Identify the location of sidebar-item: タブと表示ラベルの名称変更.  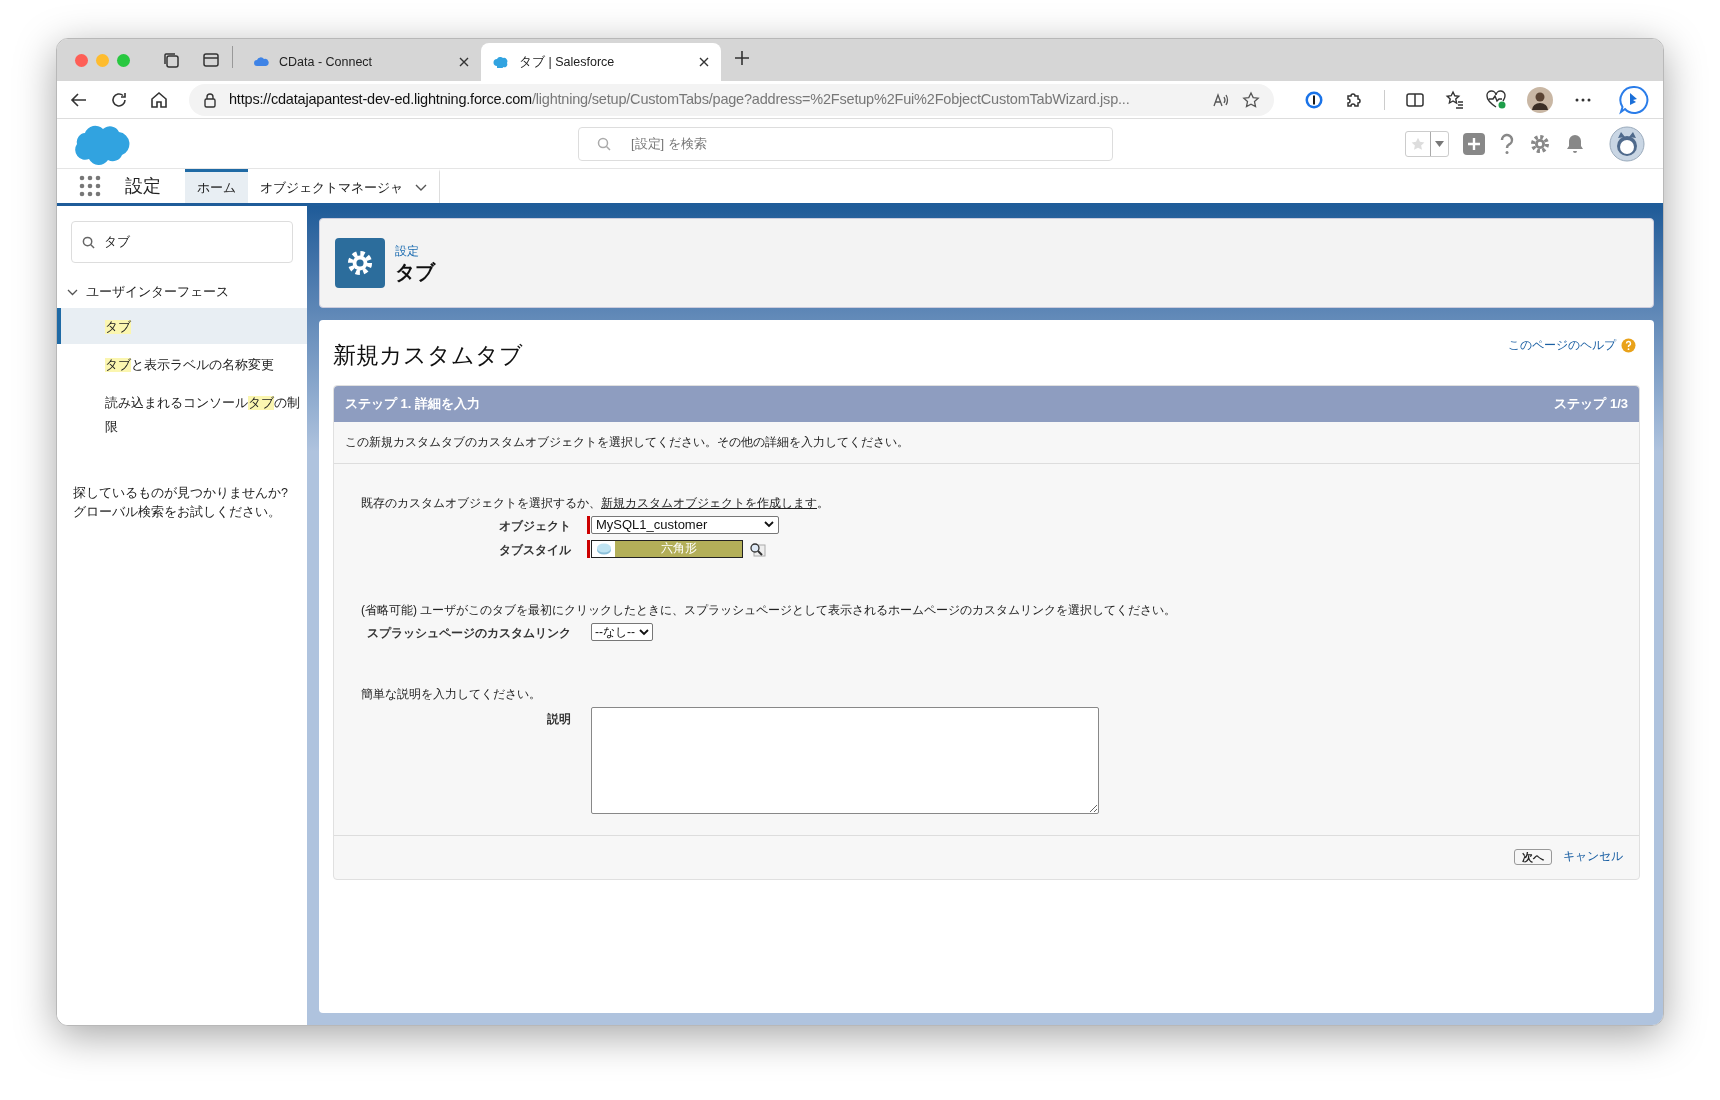
(182, 364).